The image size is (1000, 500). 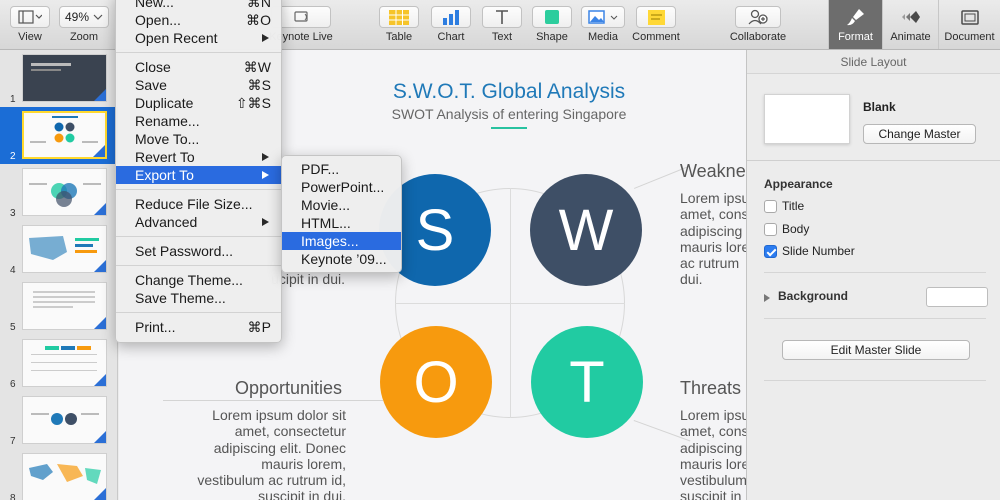 I want to click on view-icon, so click(x=30, y=17).